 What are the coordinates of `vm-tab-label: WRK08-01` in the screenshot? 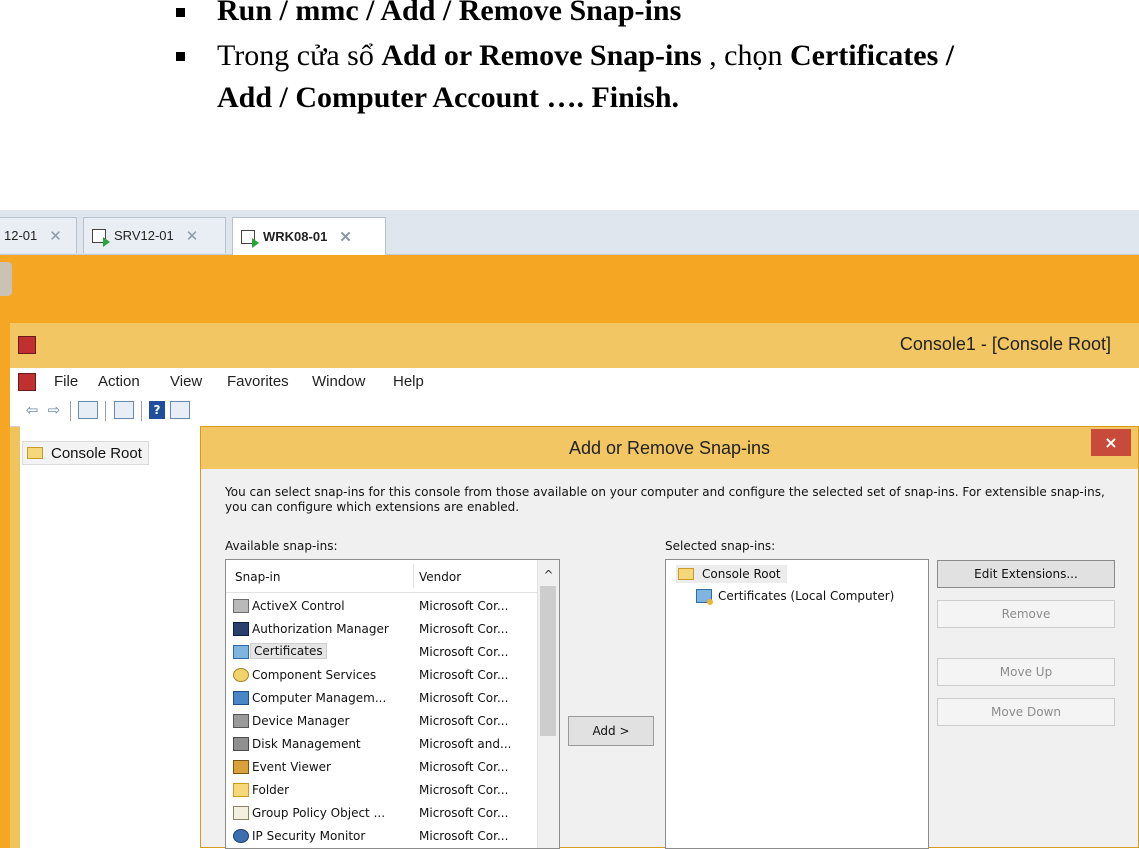 It's located at (295, 236).